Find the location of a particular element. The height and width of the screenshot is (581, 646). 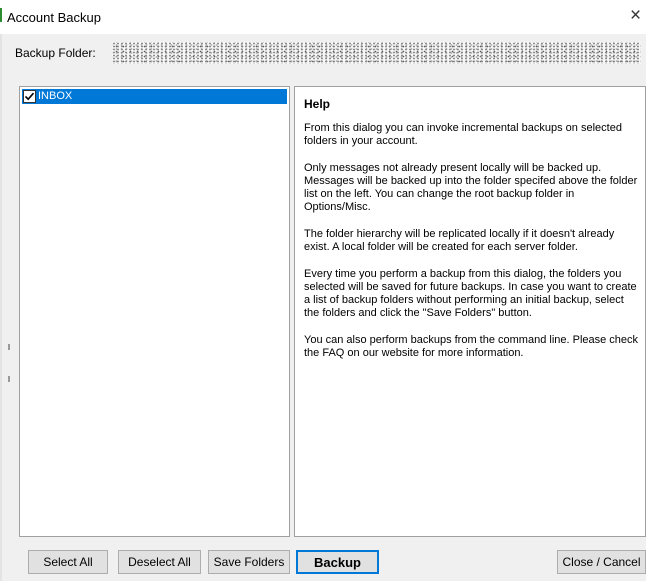

tree-item-inbox: INBOX is located at coordinates (154, 96).